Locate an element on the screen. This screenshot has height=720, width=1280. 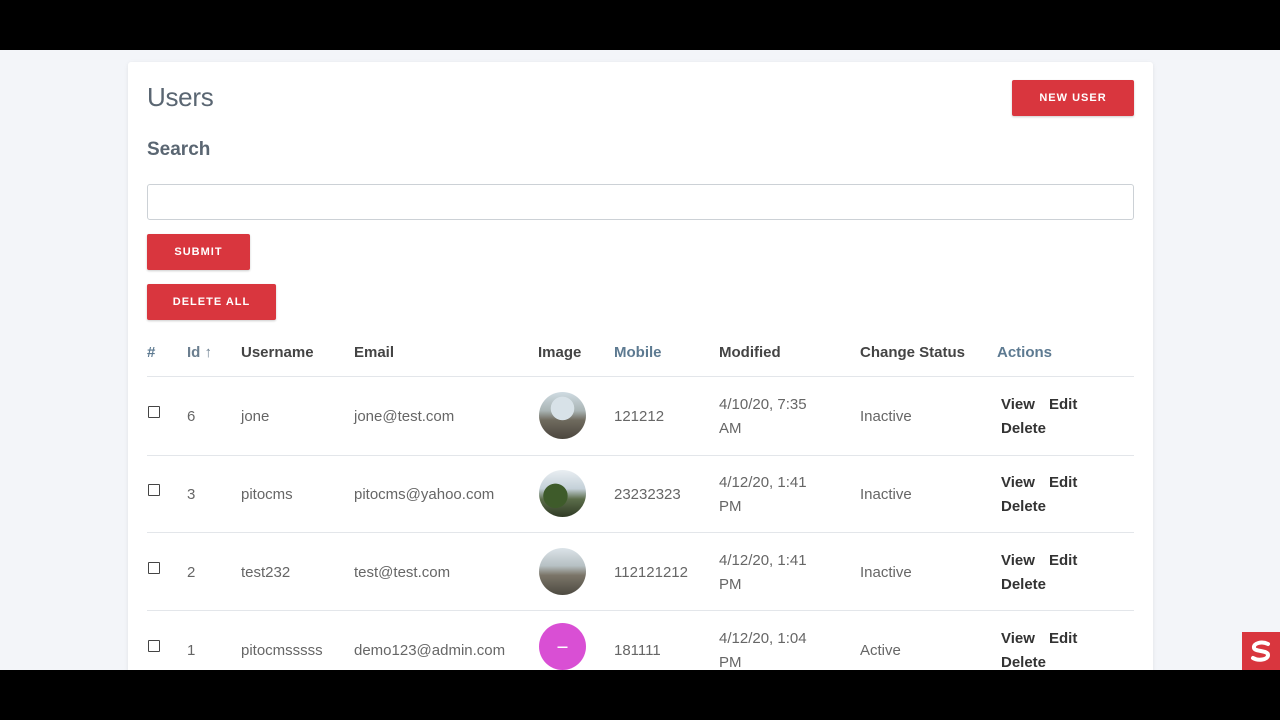
header-mobile: Mobile is located at coordinates (638, 352).